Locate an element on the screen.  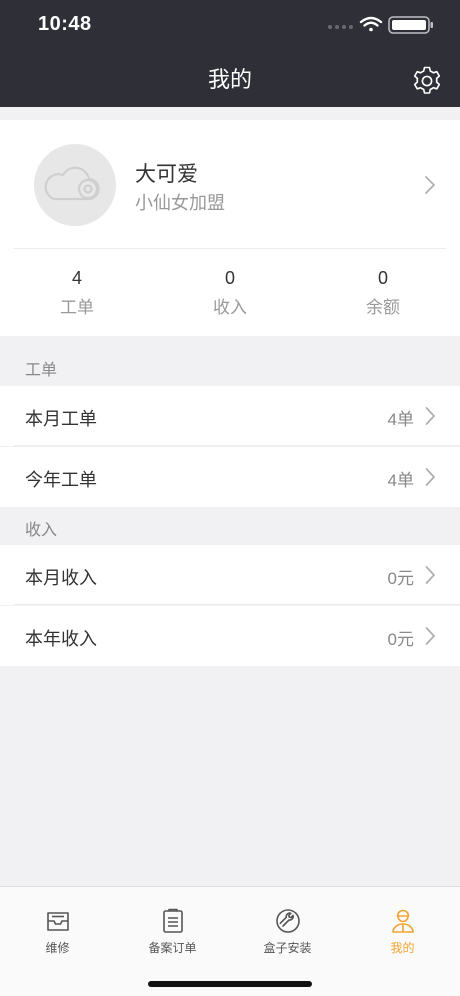
row-title: 今年工单 is located at coordinates (61, 480).